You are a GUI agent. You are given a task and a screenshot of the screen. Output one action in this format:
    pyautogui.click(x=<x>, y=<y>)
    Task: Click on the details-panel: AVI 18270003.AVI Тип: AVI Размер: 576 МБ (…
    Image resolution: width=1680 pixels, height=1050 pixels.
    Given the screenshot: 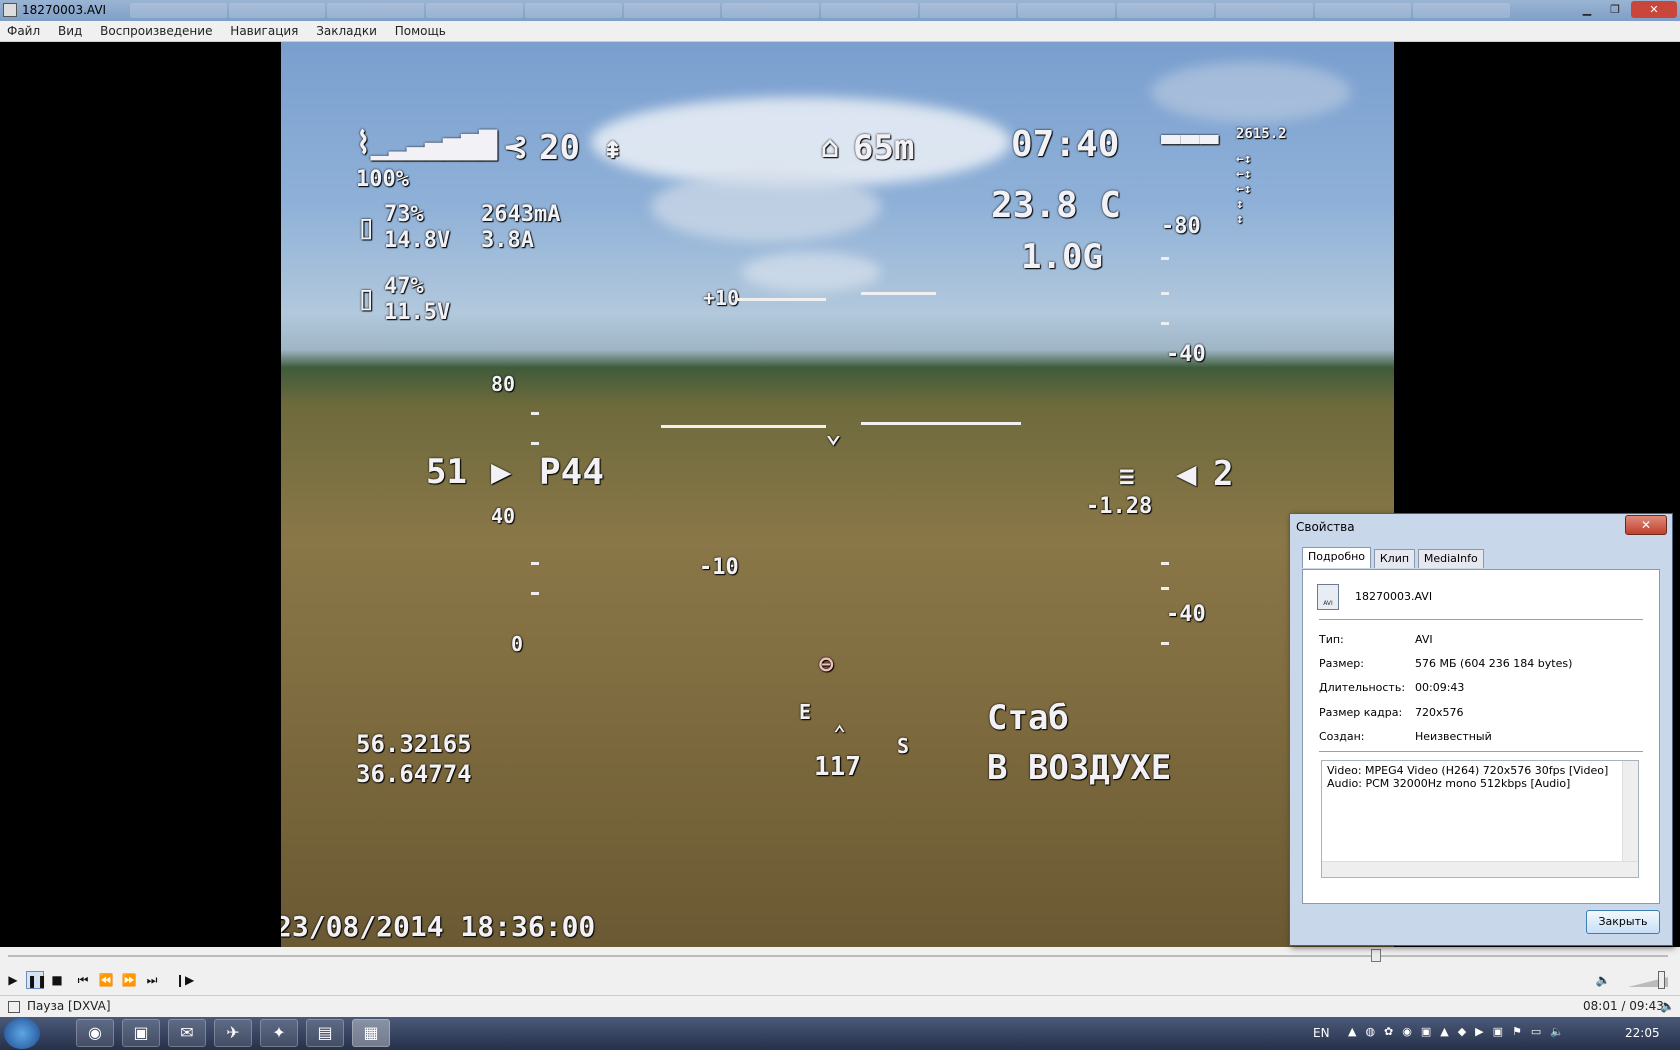 What is the action you would take?
    pyautogui.click(x=1481, y=736)
    